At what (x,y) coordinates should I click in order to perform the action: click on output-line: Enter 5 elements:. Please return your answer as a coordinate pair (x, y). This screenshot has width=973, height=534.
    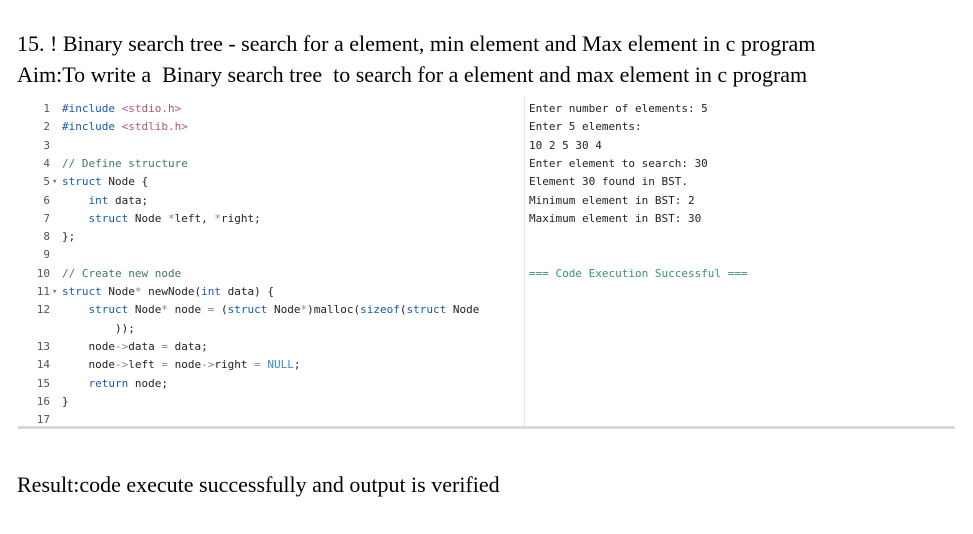
    Looking at the image, I should click on (585, 127).